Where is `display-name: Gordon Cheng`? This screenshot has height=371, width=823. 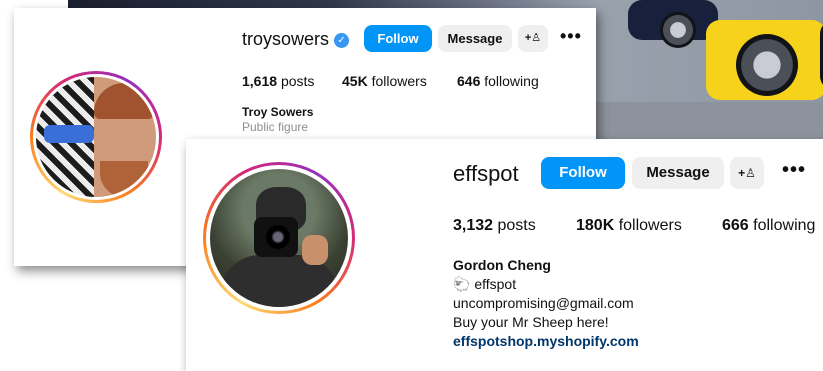 display-name: Gordon Cheng is located at coordinates (502, 265).